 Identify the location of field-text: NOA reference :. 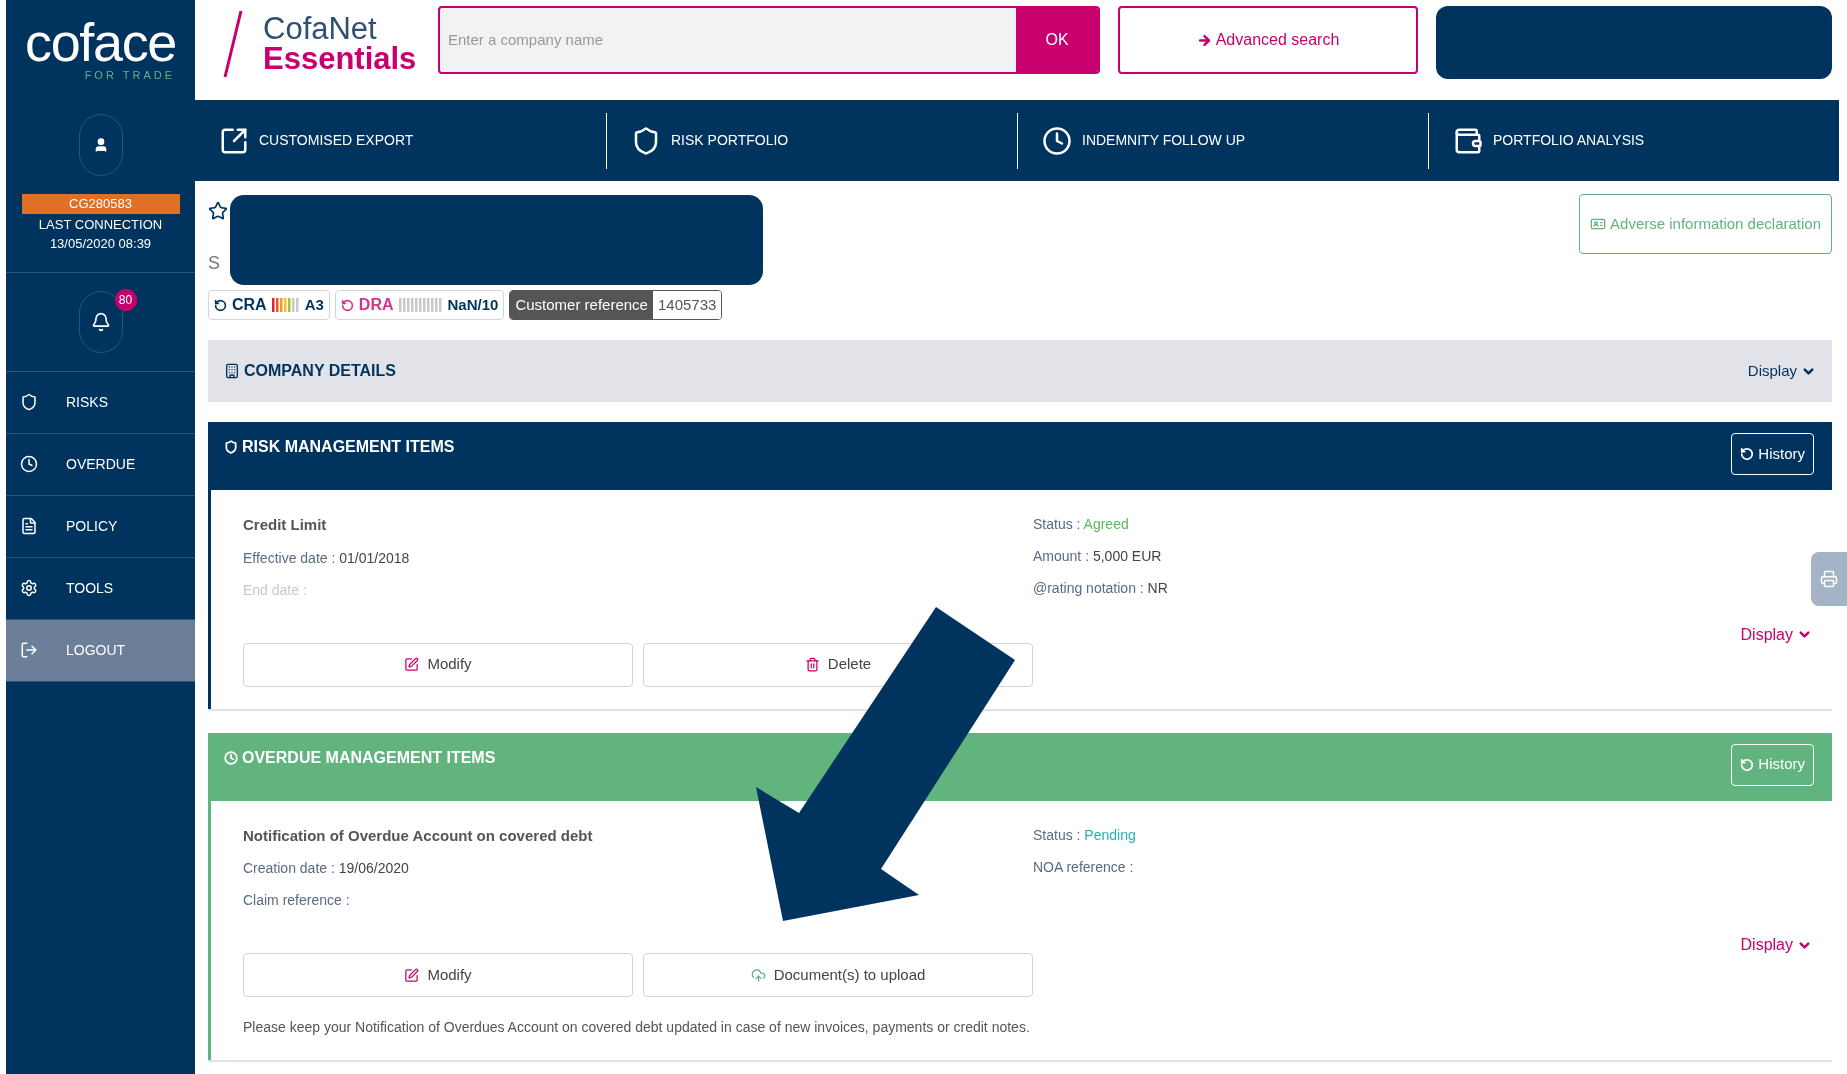
(1084, 867).